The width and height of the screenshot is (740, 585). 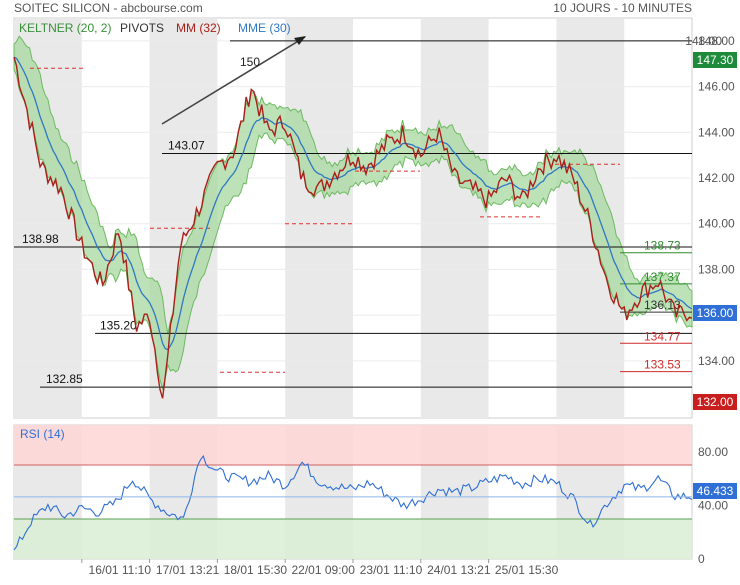 What do you see at coordinates (716, 178) in the screenshot?
I see `price-tick-label: 142.00` at bounding box center [716, 178].